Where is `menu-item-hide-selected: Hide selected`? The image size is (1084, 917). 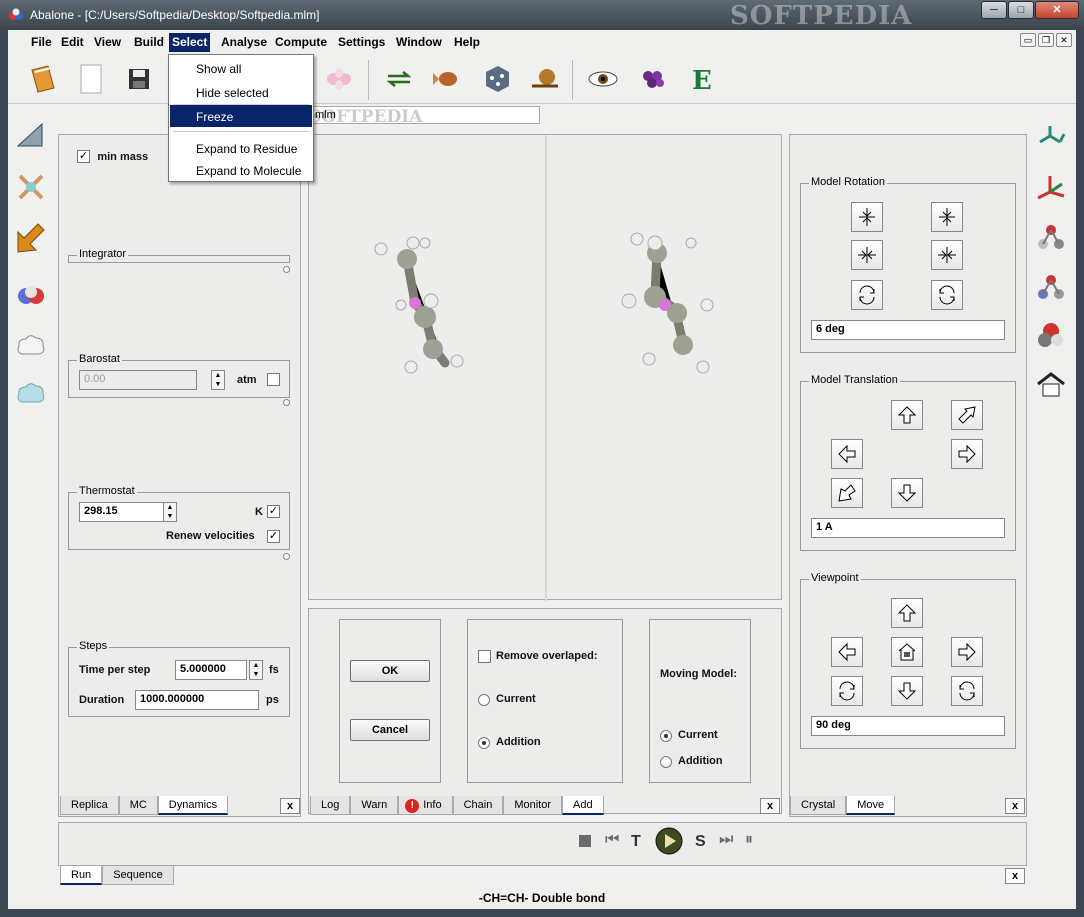
menu-item-hide-selected: Hide selected is located at coordinates (241, 92).